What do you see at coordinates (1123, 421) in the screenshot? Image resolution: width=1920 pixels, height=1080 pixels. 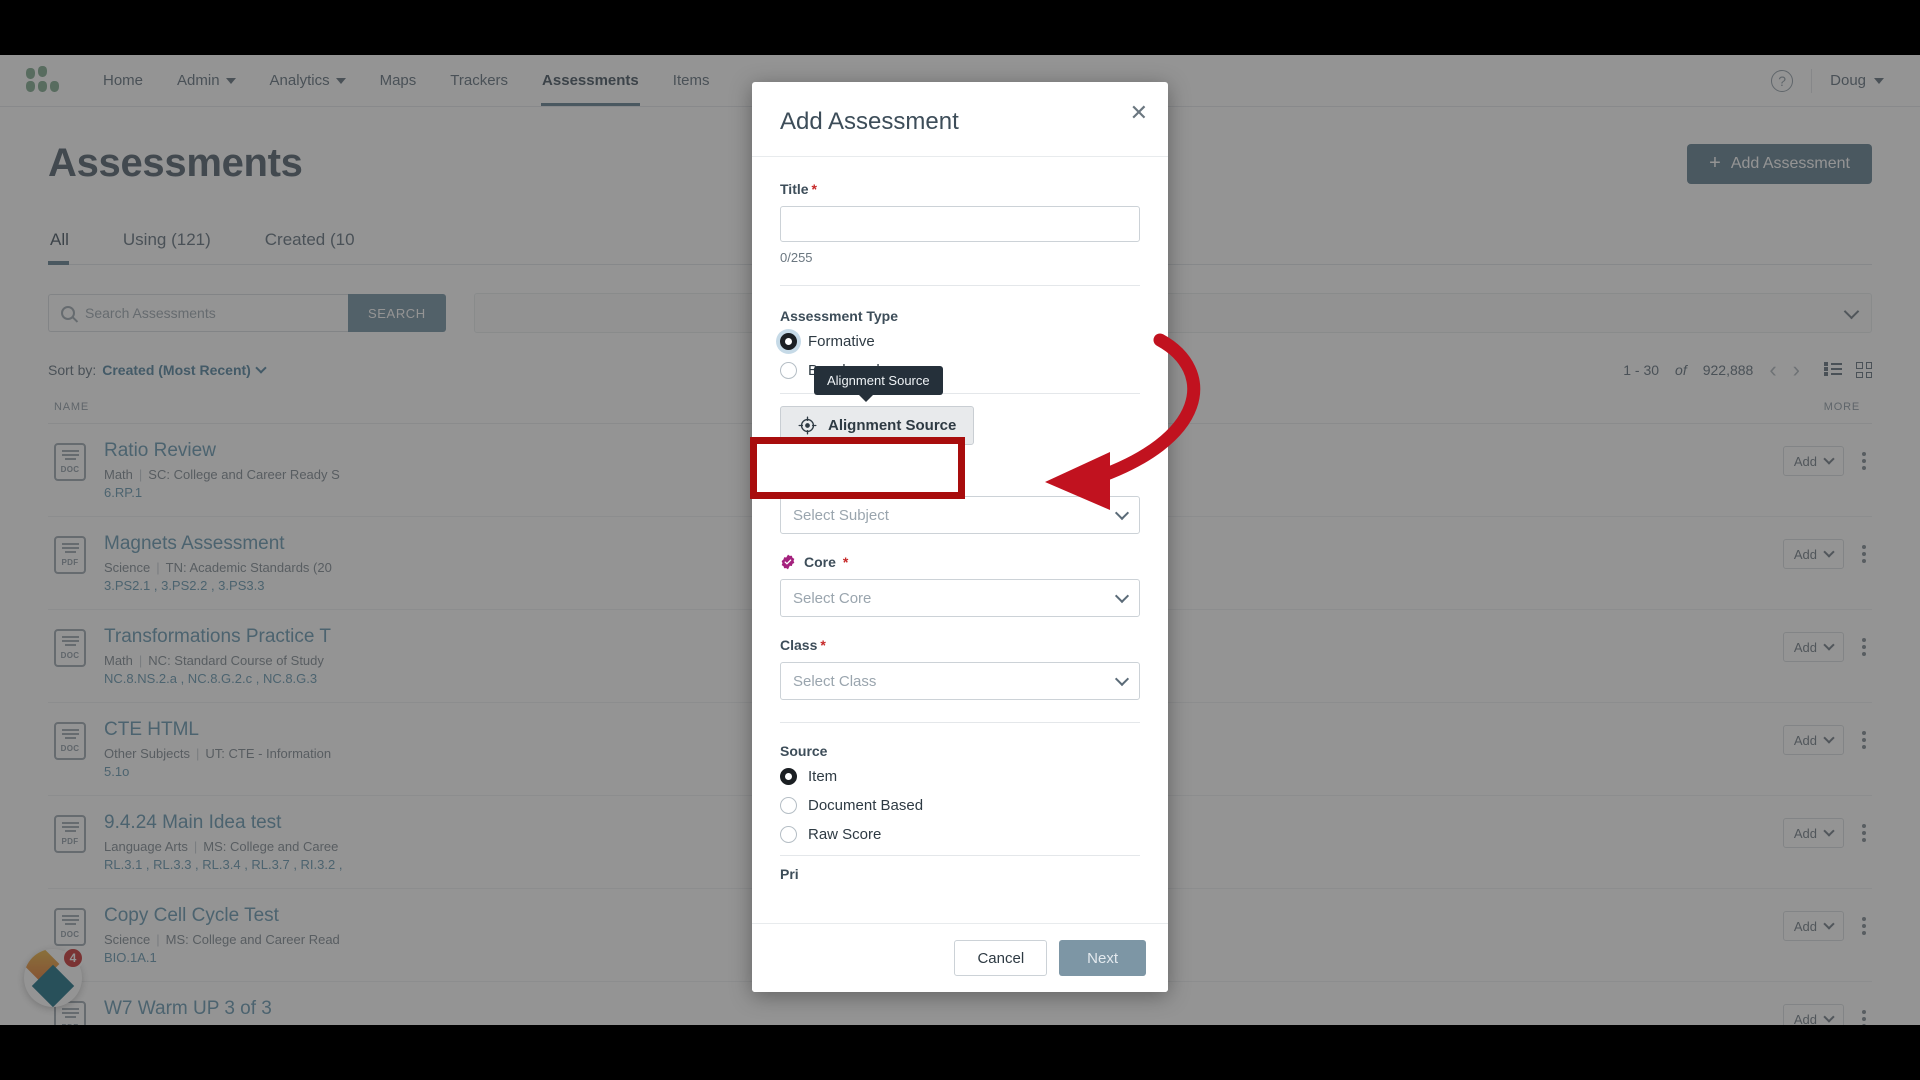 I see `annotation-arrow` at bounding box center [1123, 421].